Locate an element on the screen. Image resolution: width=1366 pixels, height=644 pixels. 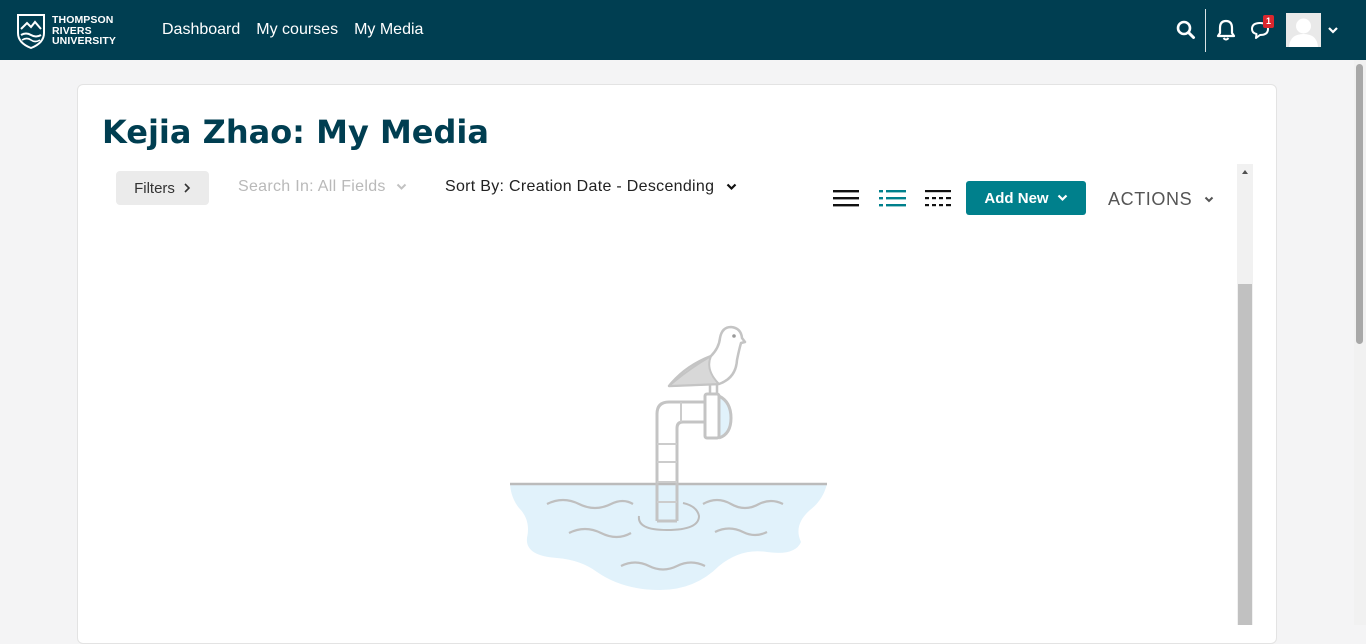
primary-nav: Dashboard My courses My Media is located at coordinates (300, 30).